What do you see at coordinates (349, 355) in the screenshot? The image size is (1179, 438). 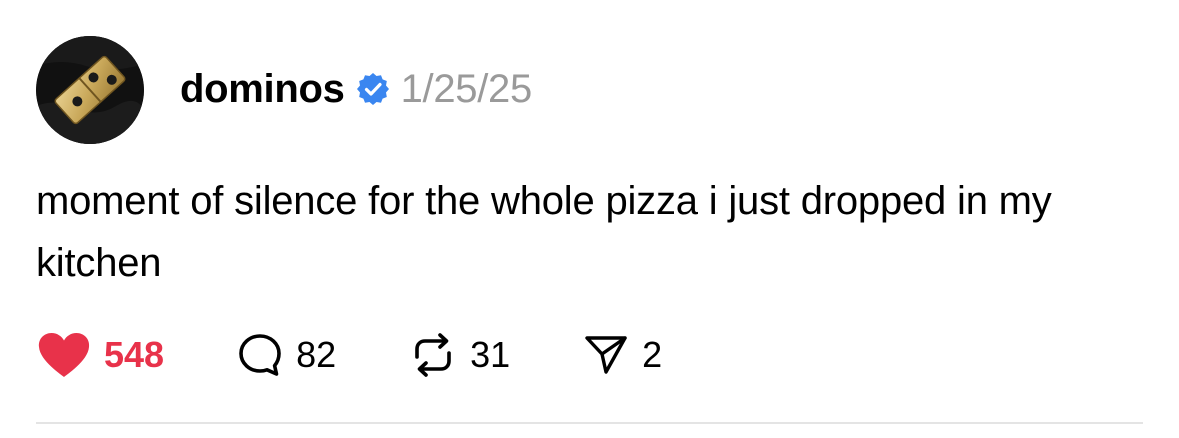 I see `action-bar: 548 82 31 2` at bounding box center [349, 355].